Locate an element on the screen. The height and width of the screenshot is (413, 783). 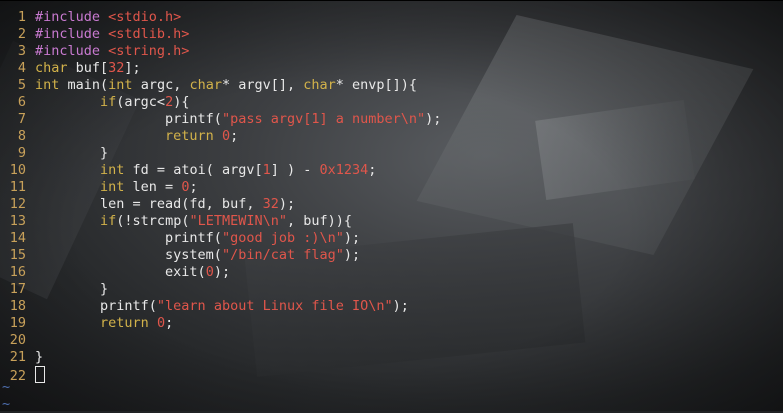
code-line: 16 exit(0); is located at coordinates (115, 272).